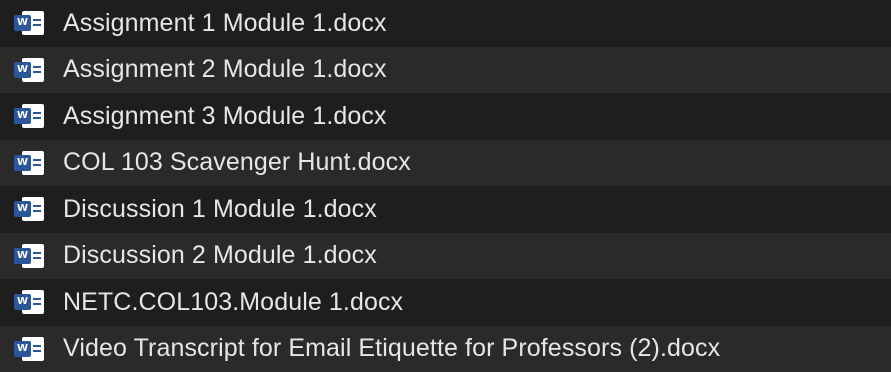  Describe the element at coordinates (445, 70) in the screenshot. I see `file-row: W Assignment 2 Module 1.docx` at that location.